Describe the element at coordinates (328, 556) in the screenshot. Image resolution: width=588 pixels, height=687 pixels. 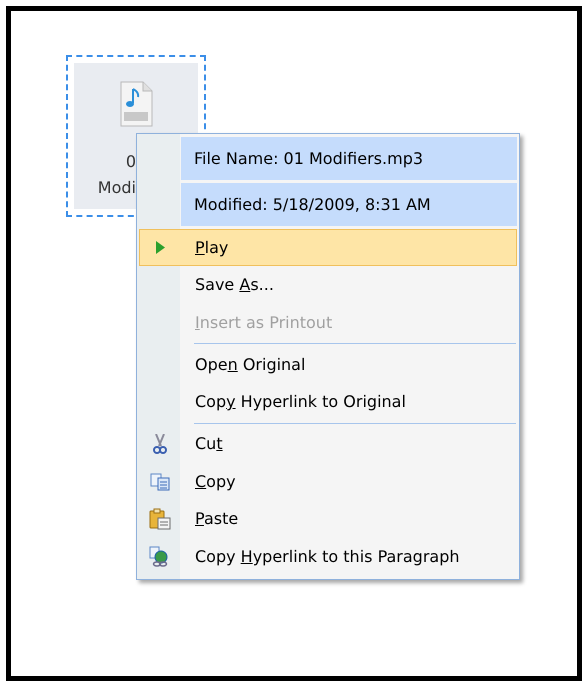
I see `menu-item: Copy Hyperlink to this Paragraph` at that location.